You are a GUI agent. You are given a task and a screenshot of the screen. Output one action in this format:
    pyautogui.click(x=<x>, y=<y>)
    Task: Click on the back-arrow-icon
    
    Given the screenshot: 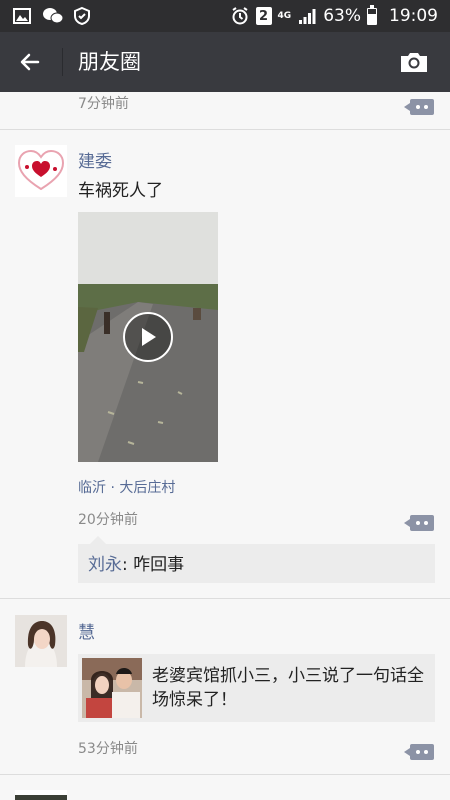 What is the action you would take?
    pyautogui.click(x=30, y=62)
    